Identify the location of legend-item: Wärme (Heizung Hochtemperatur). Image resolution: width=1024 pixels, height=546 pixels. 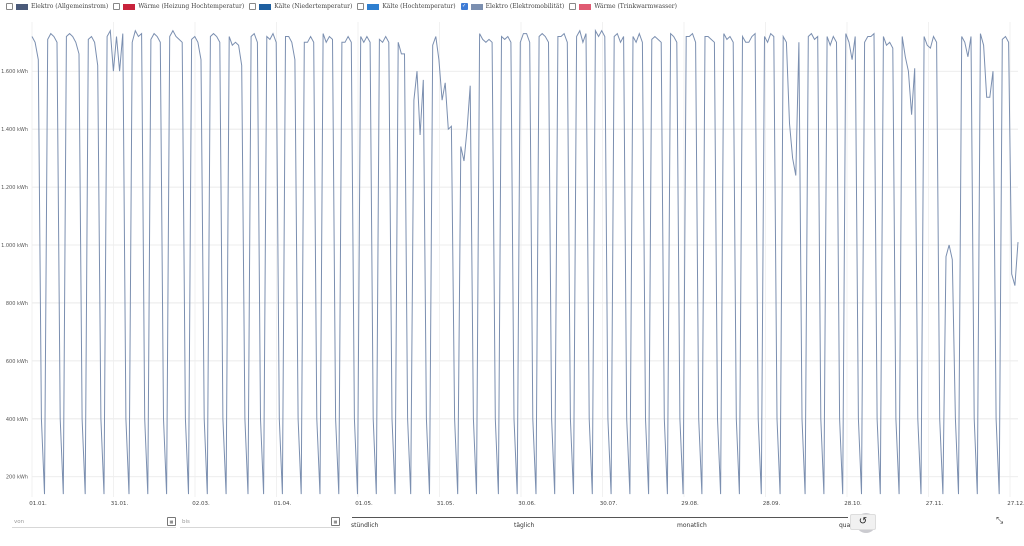
(178, 6).